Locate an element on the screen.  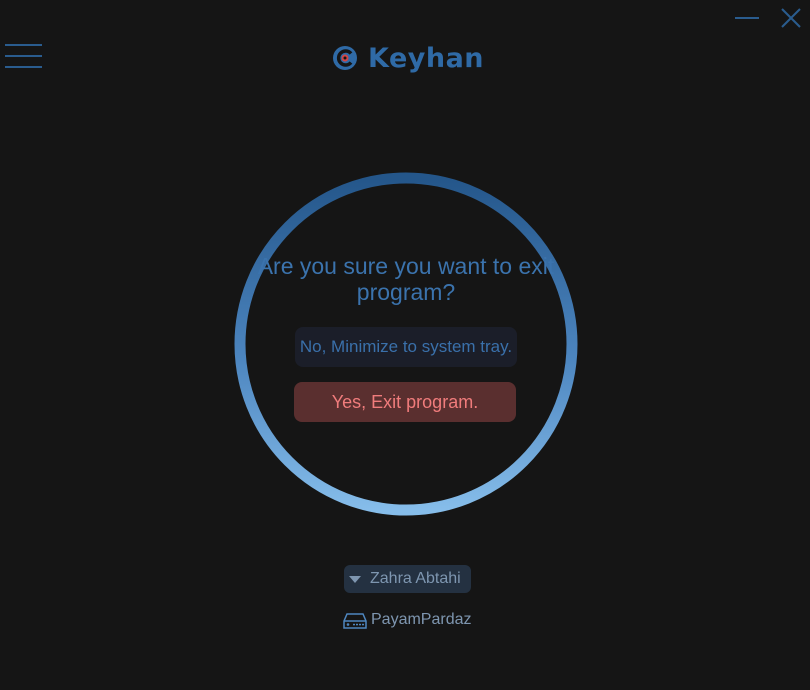
exit-program-button: Yes, Exit program. is located at coordinates (405, 402).